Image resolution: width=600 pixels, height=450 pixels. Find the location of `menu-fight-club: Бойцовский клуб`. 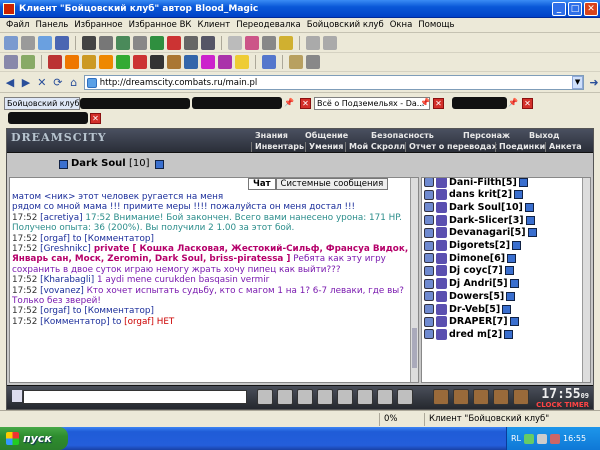

menu-fight-club: Бойцовский клуб is located at coordinates (345, 25).